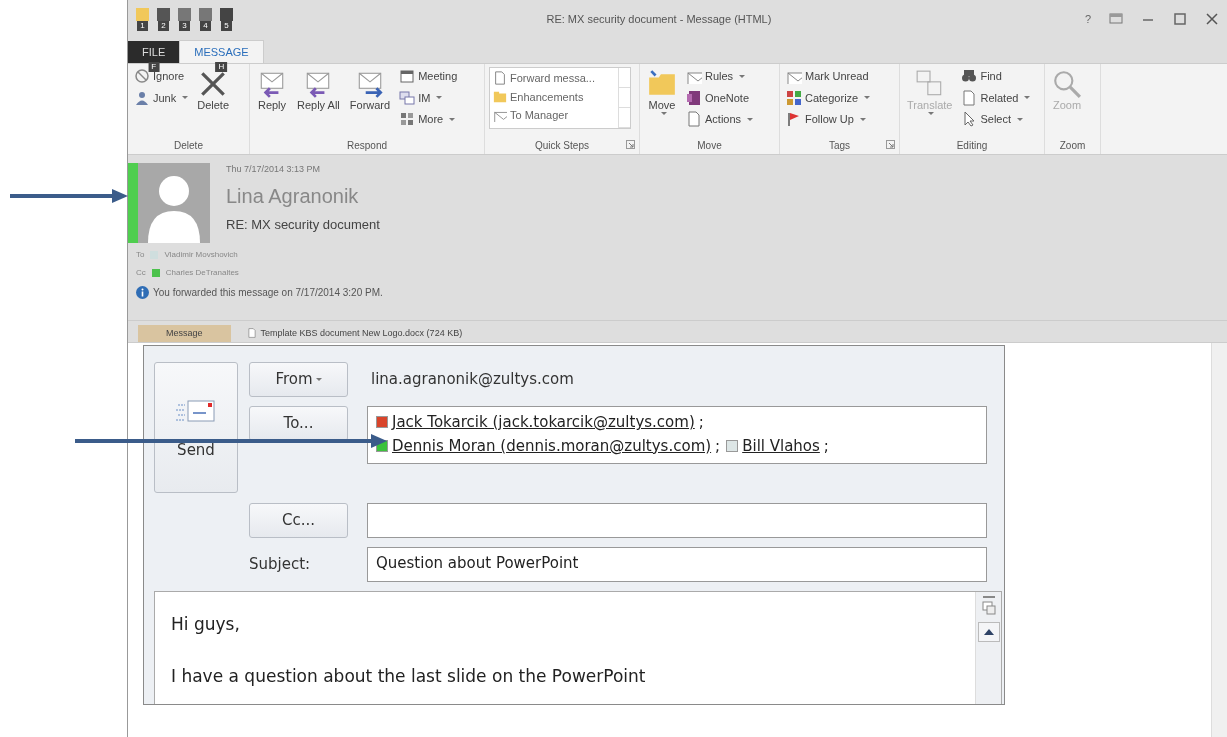  What do you see at coordinates (367, 145) in the screenshot?
I see `group-label: Respond` at bounding box center [367, 145].